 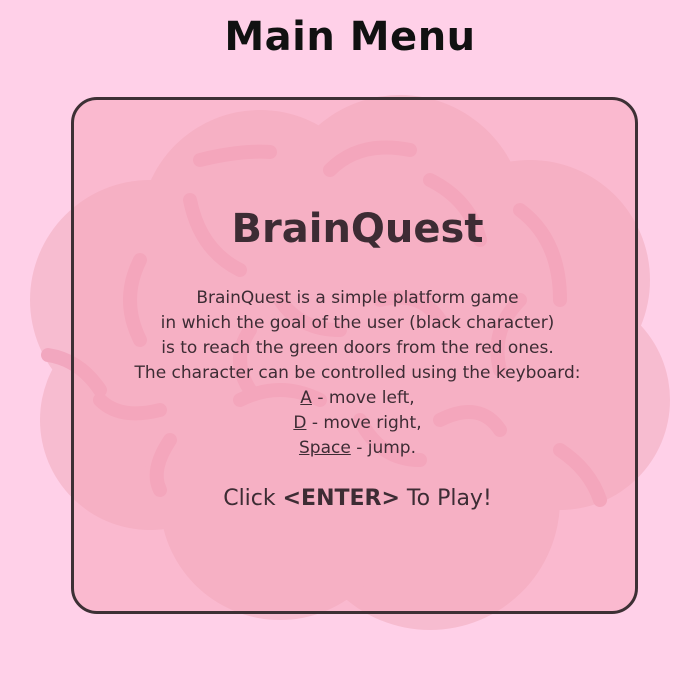 What do you see at coordinates (383, 448) in the screenshot?
I see `control-action-jump: - jump.` at bounding box center [383, 448].